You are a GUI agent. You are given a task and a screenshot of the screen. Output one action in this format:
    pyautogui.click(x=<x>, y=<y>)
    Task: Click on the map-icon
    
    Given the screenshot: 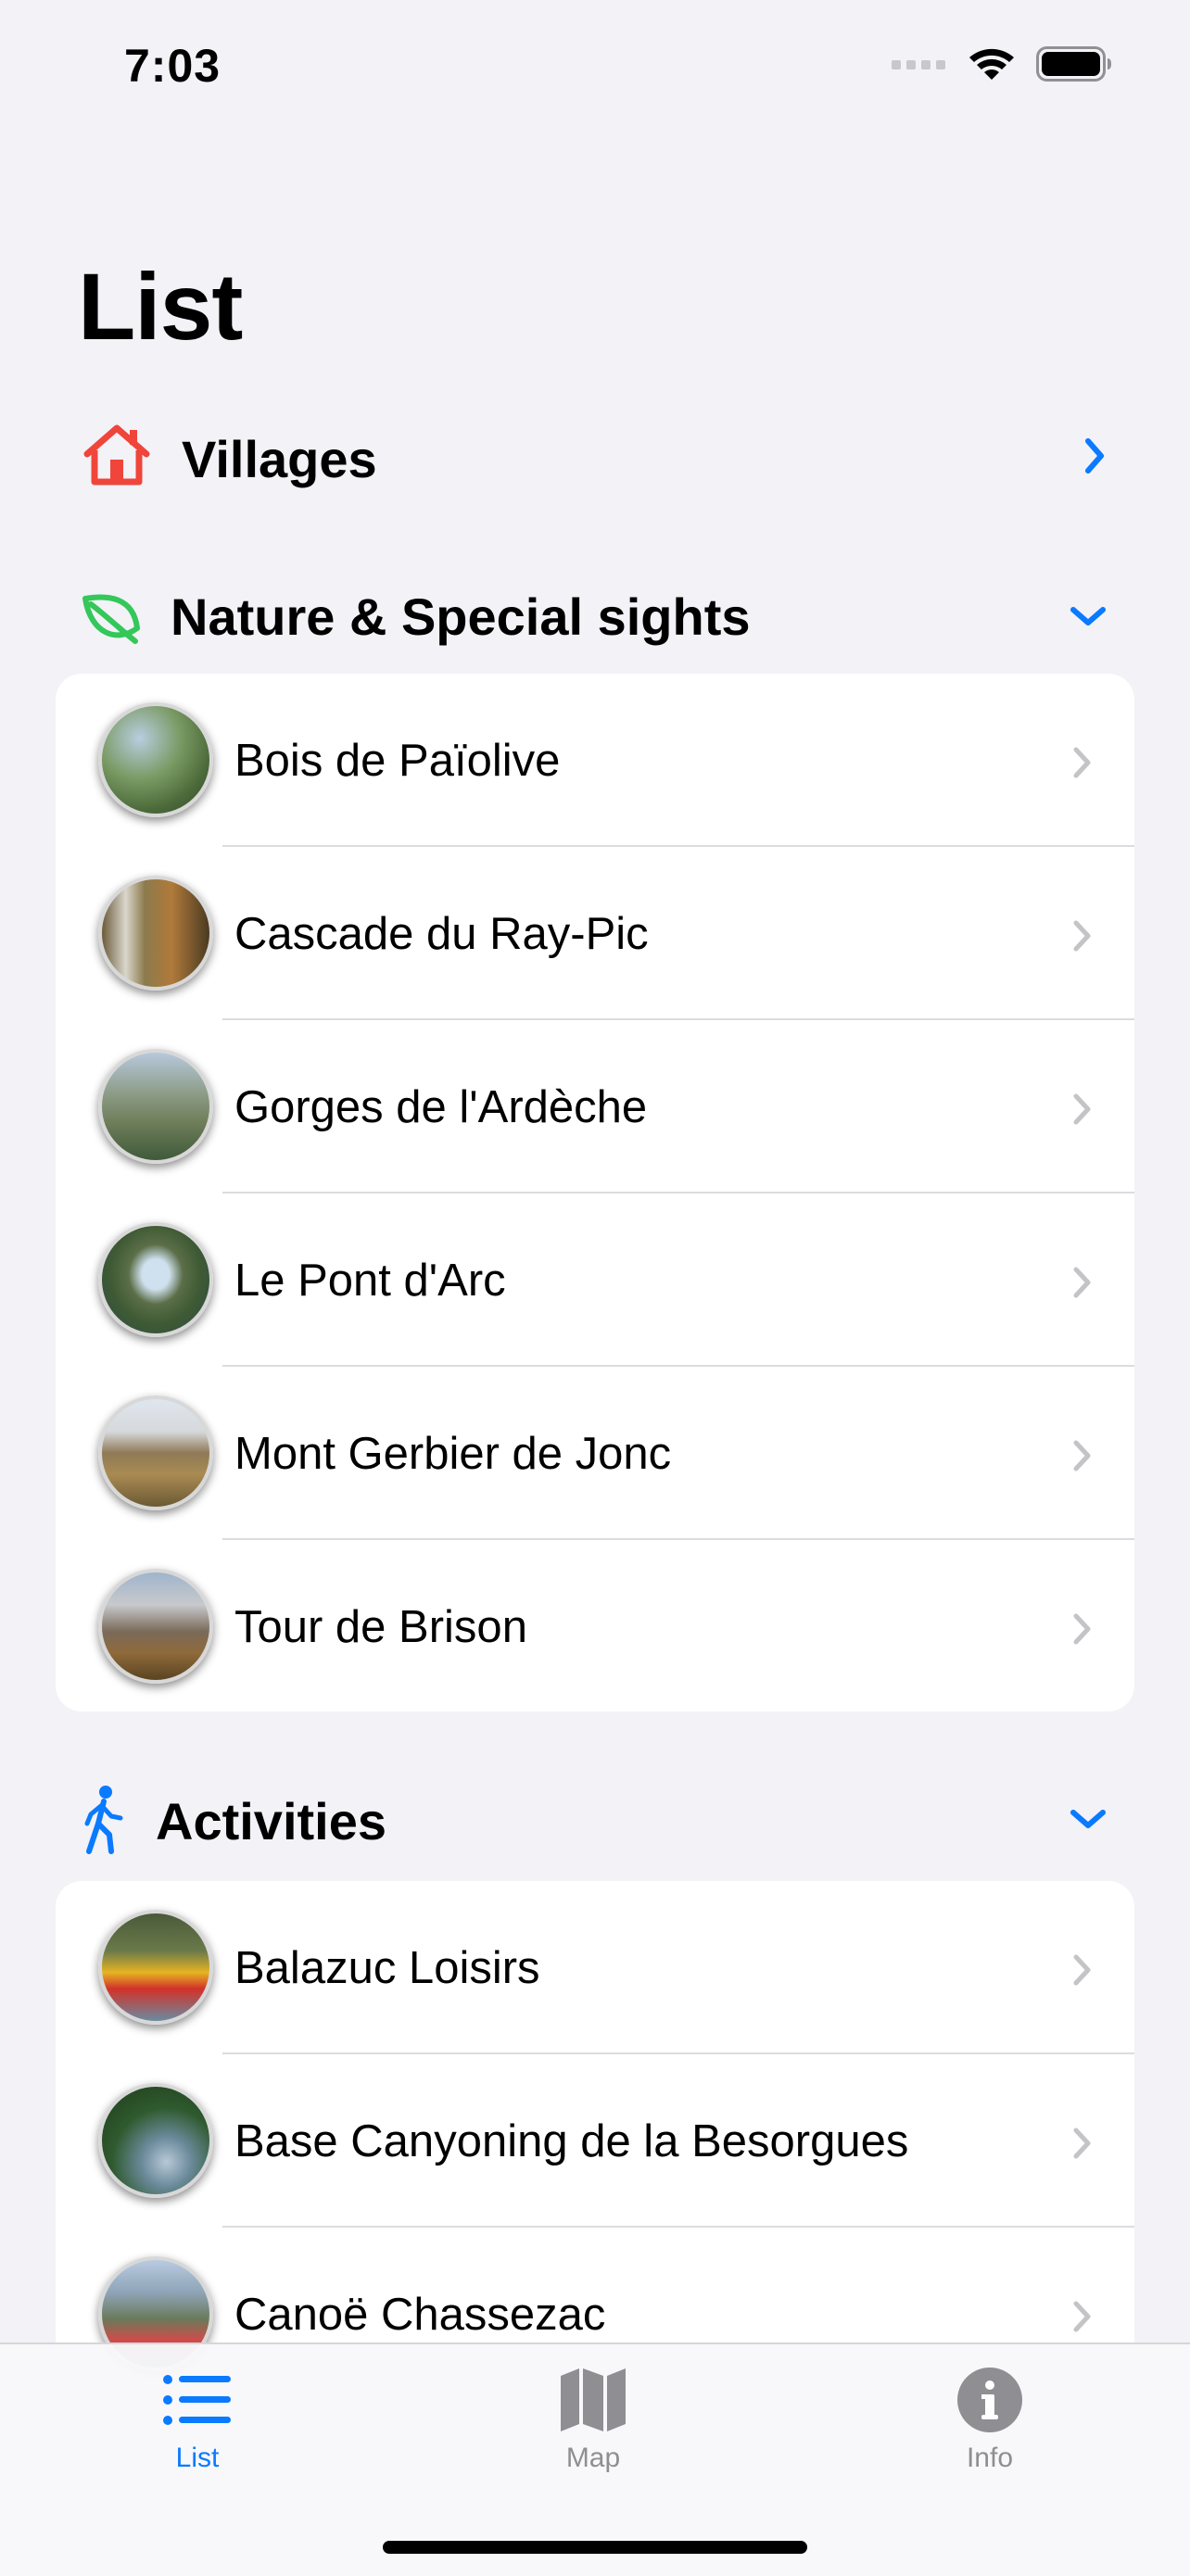 What is the action you would take?
    pyautogui.click(x=593, y=2400)
    